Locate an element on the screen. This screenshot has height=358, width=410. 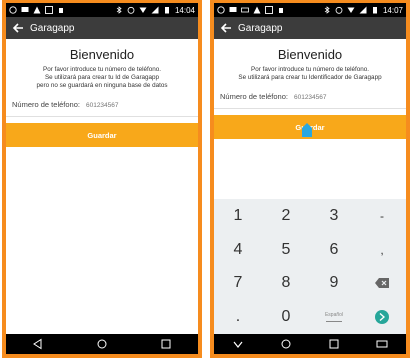
key-6: 6 is located at coordinates (334, 250).